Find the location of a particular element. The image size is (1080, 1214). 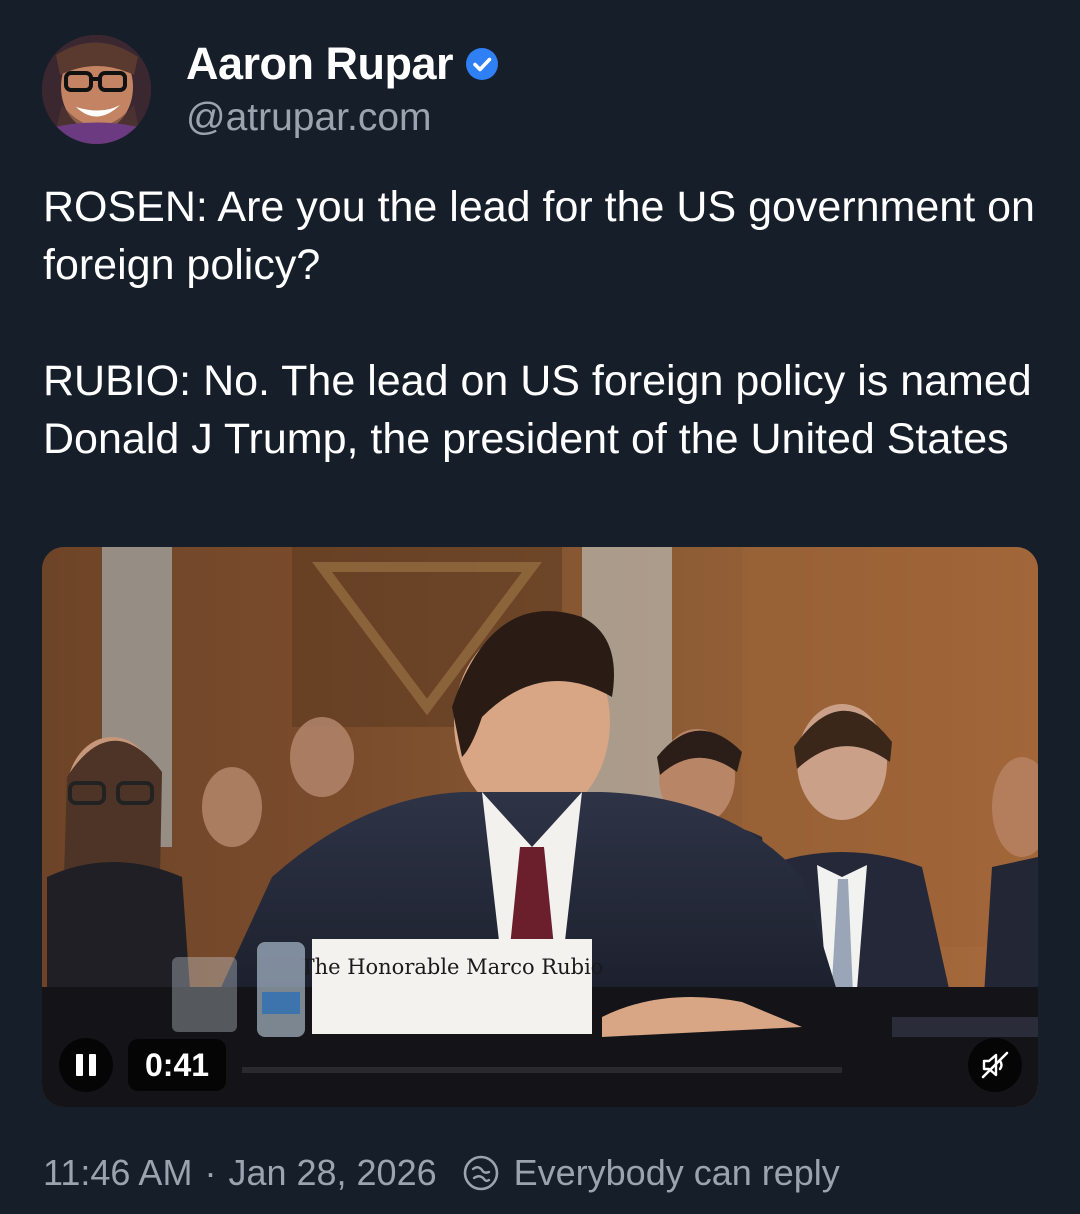

avatar is located at coordinates (96, 89).